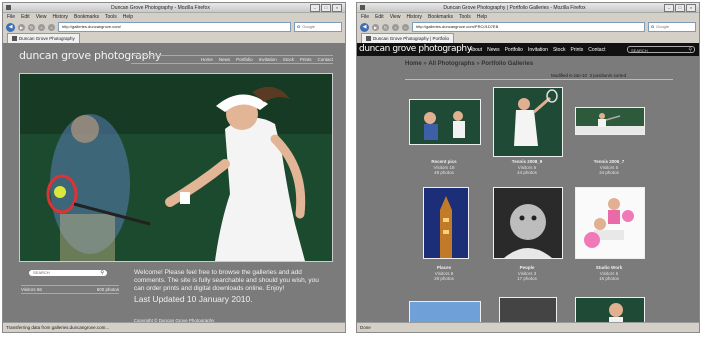 This screenshot has width=705, height=350. I want to click on page-favicon, so click(368, 38).